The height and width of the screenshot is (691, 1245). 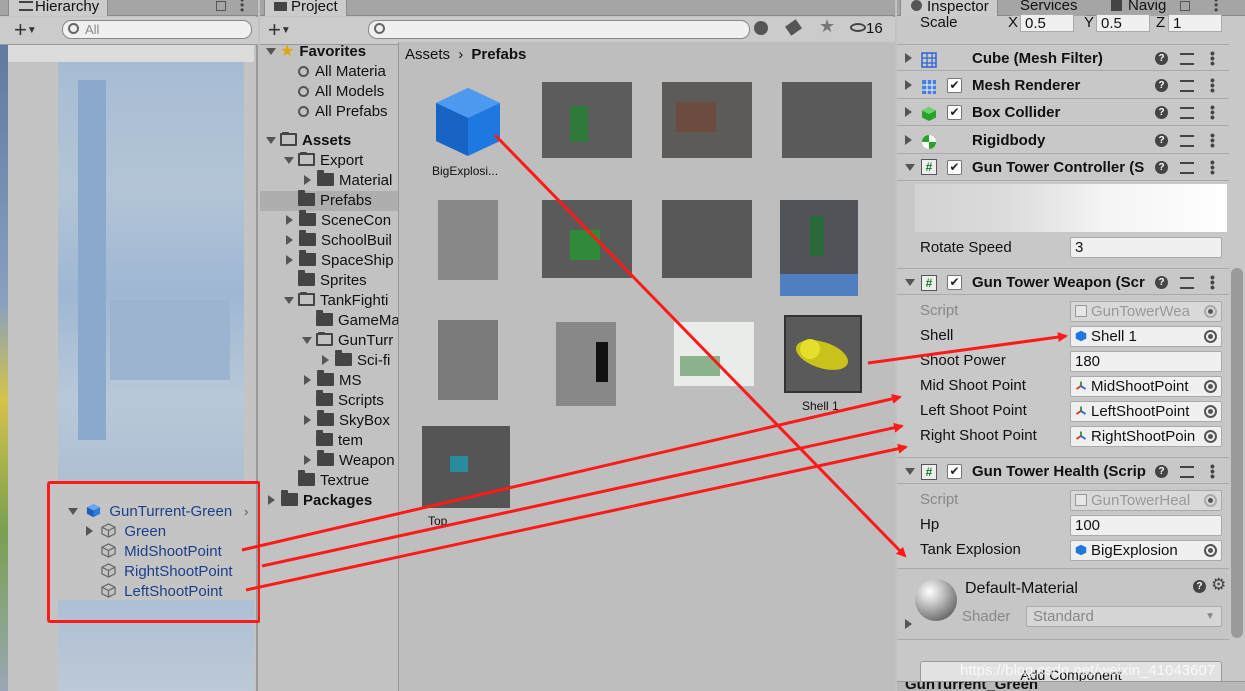 I want to click on annotation-arrow-left, so click(x=576, y=517).